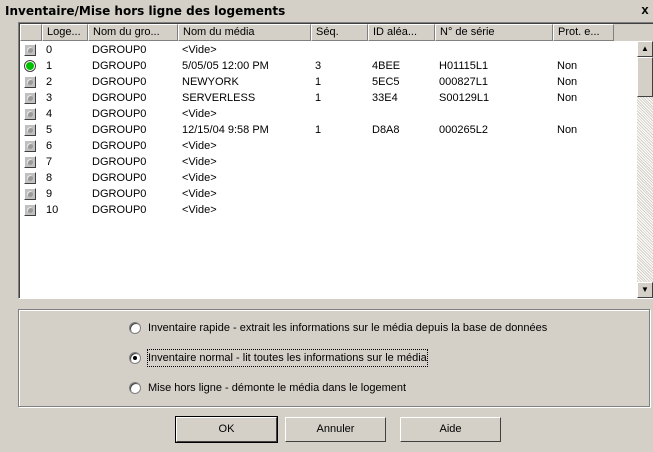  Describe the element at coordinates (244, 32) in the screenshot. I see `header-media: Nom du média` at that location.